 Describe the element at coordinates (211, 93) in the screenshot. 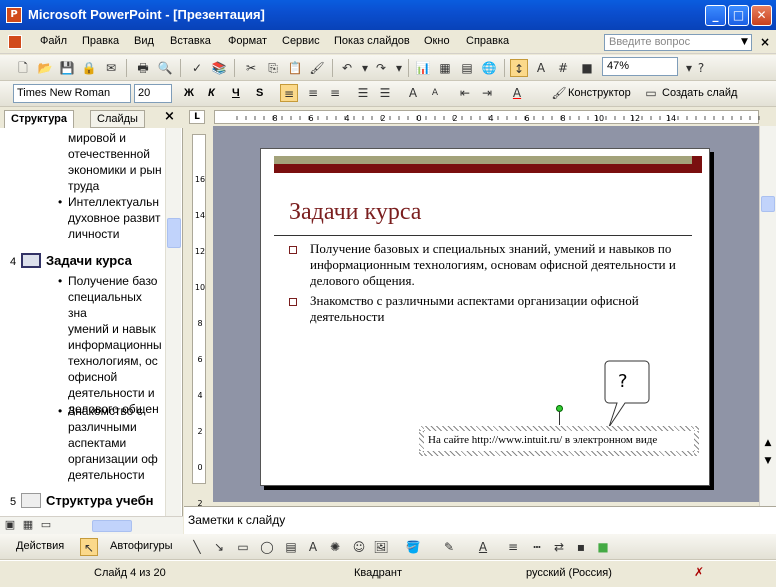

I see `italic-button: К` at that location.